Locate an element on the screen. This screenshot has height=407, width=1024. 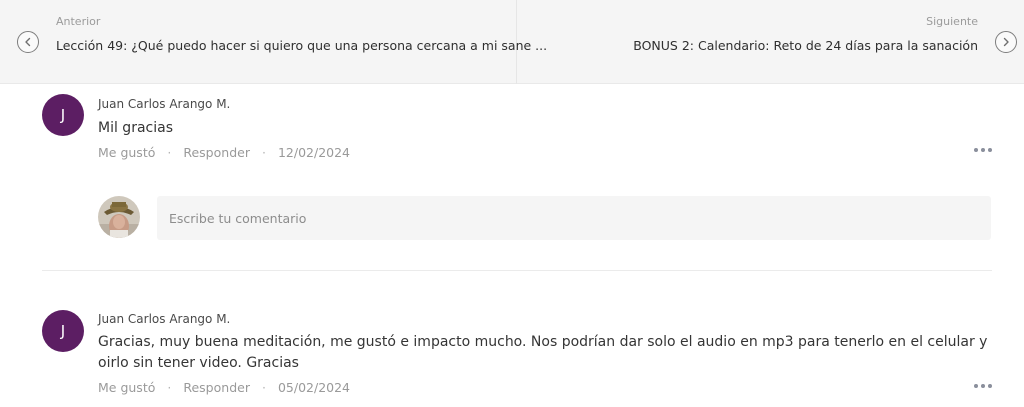
chevron-right-icon is located at coordinates (1006, 42).